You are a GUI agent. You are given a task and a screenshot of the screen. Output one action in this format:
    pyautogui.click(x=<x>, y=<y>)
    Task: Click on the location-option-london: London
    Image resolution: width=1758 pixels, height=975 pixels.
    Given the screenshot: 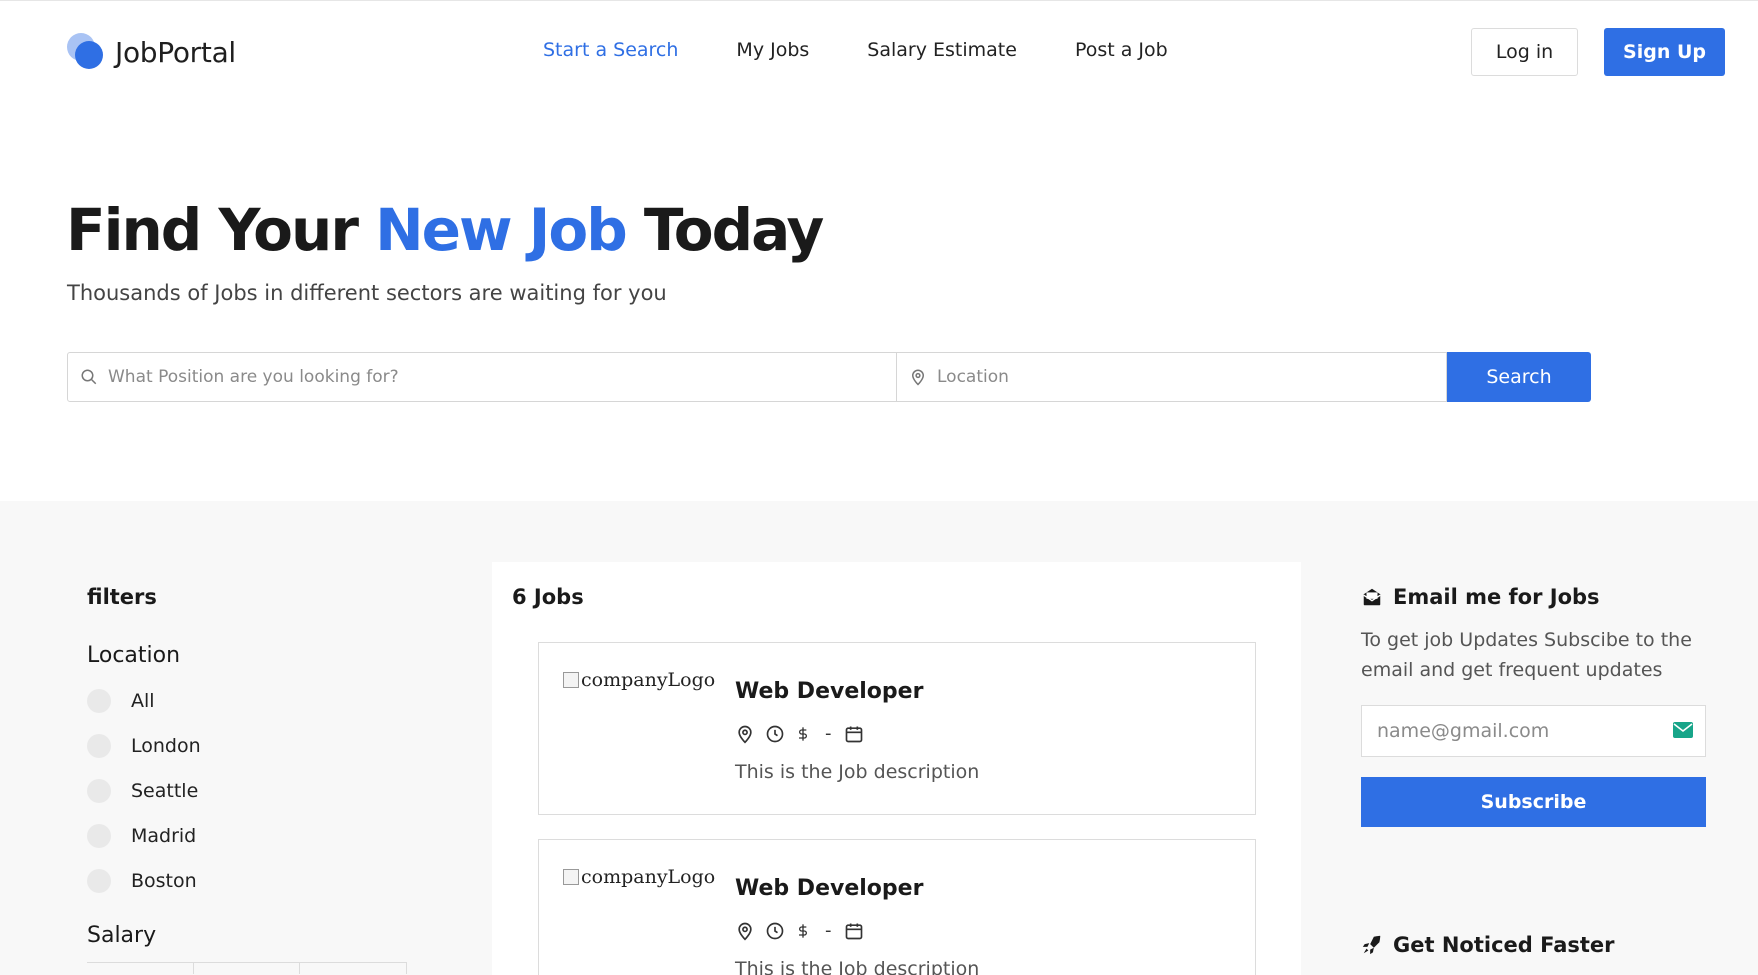 What is the action you would take?
    pyautogui.click(x=247, y=745)
    